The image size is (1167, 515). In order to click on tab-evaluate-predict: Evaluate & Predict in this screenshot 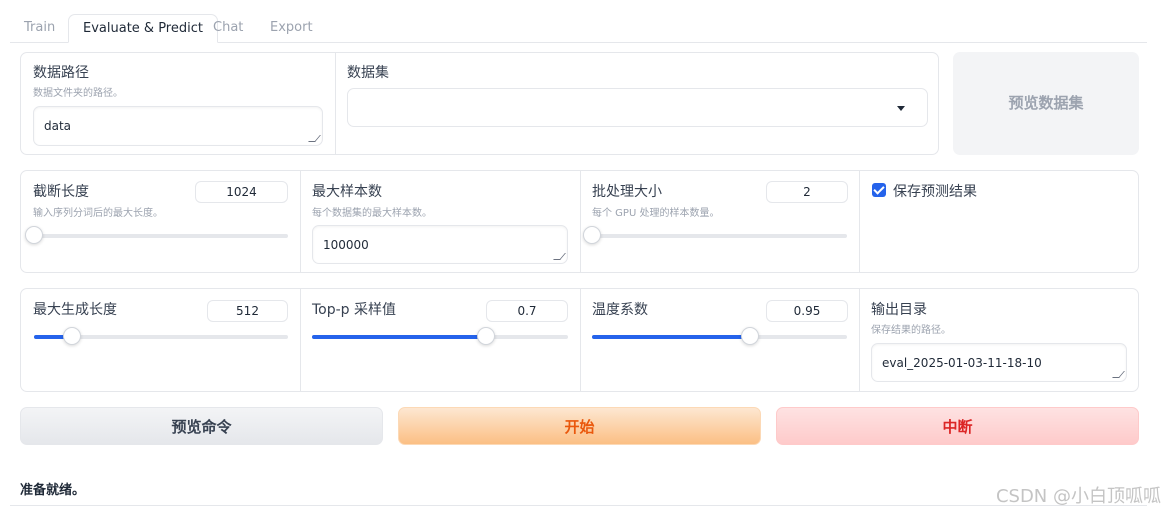, I will do `click(143, 28)`.